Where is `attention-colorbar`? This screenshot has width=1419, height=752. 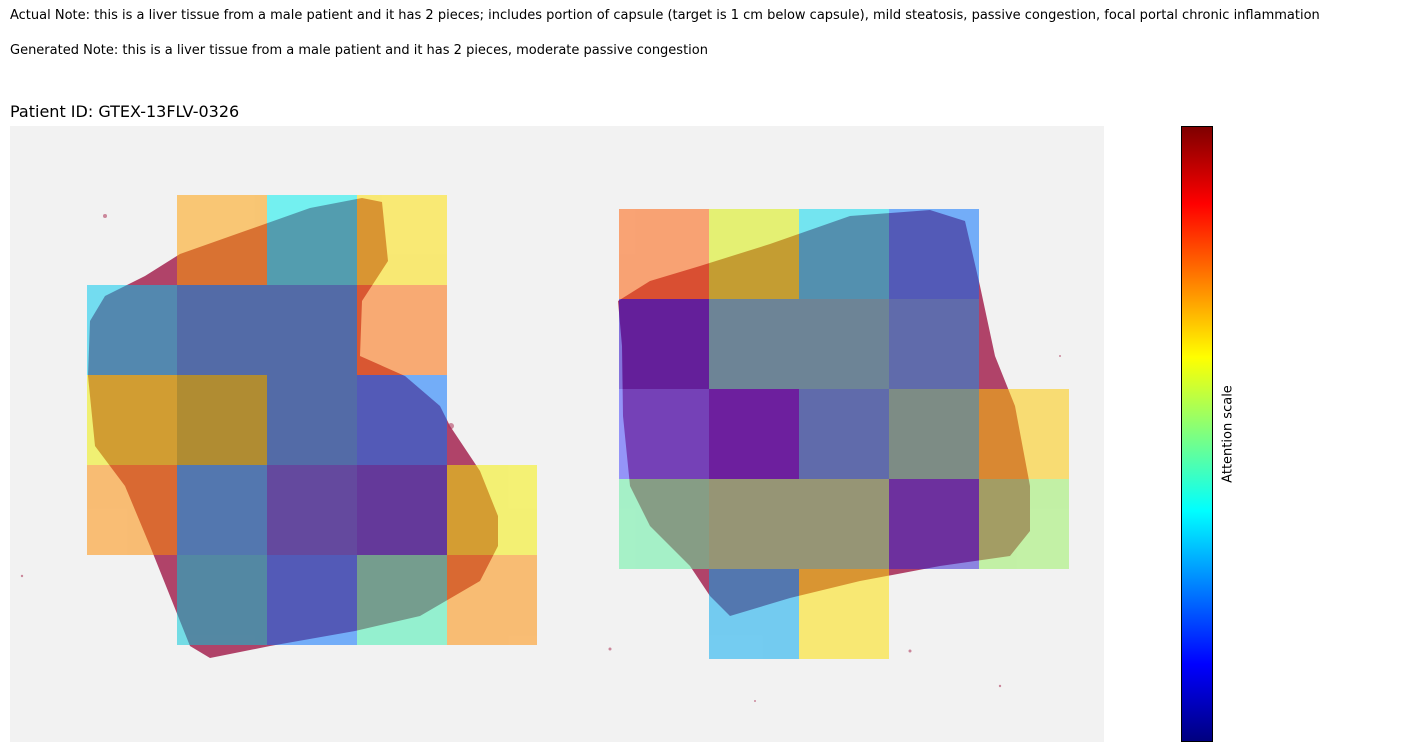
attention-colorbar is located at coordinates (1197, 434).